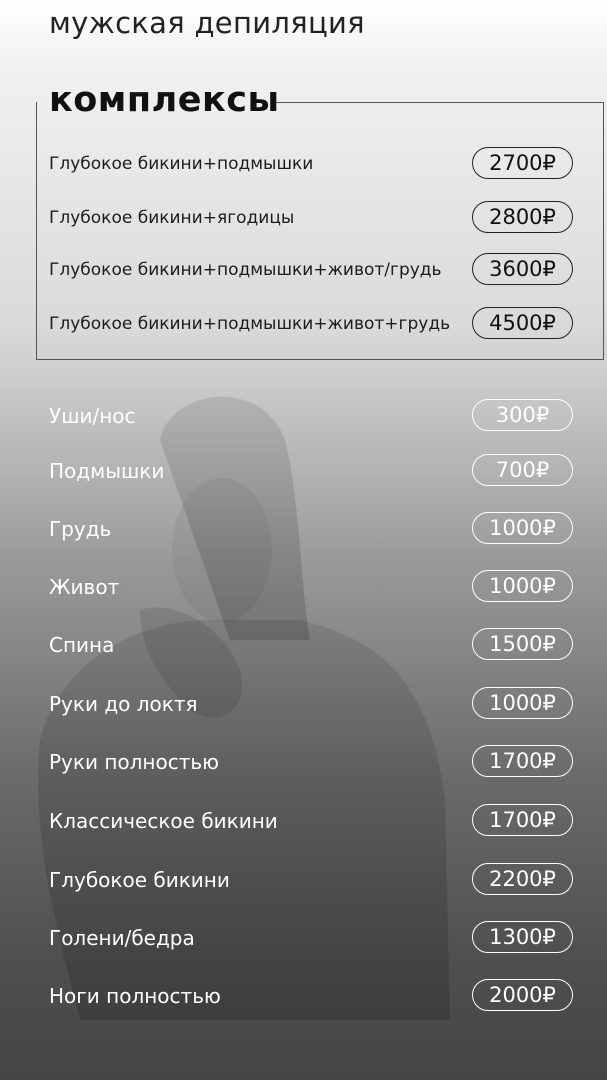 This screenshot has height=1080, width=607. I want to click on price-badge: 2000₽, so click(522, 995).